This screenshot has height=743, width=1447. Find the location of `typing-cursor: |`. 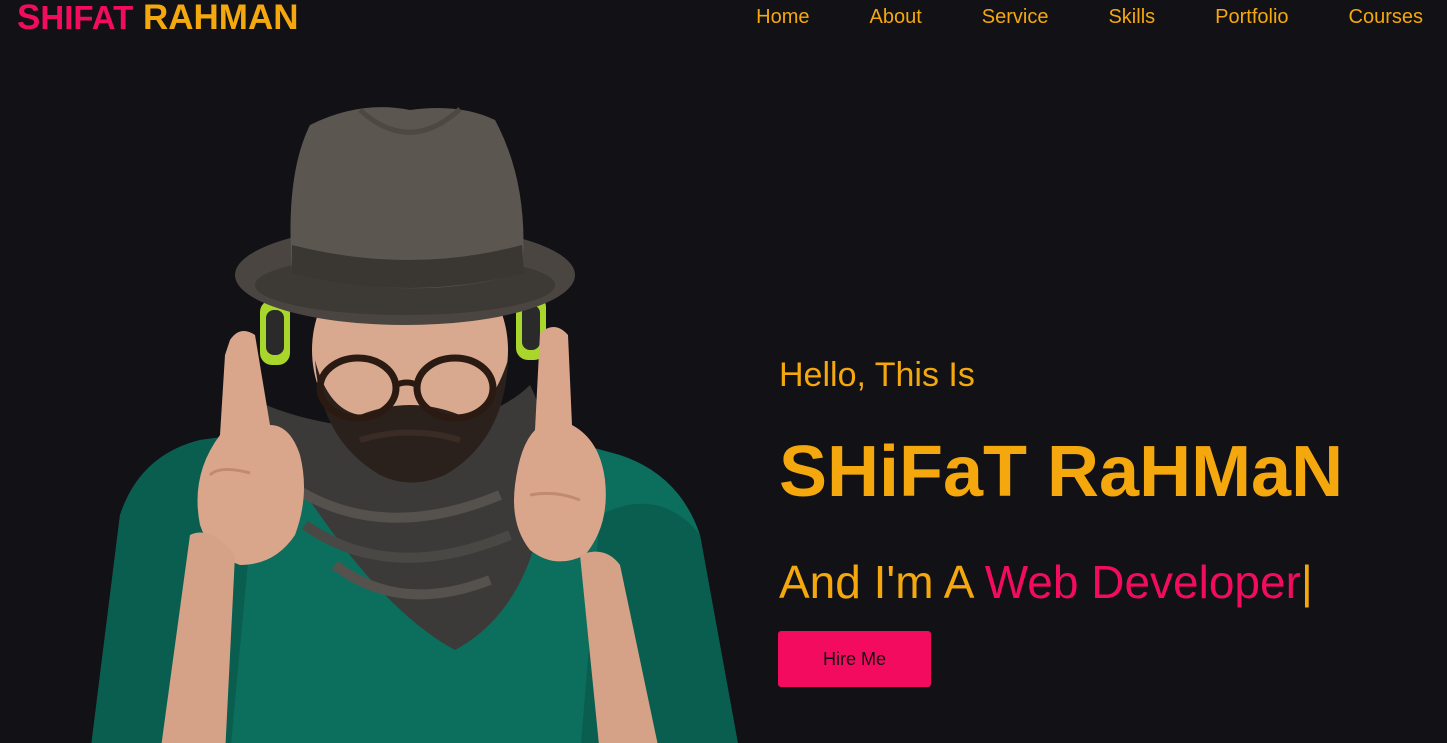

typing-cursor: | is located at coordinates (1306, 582).